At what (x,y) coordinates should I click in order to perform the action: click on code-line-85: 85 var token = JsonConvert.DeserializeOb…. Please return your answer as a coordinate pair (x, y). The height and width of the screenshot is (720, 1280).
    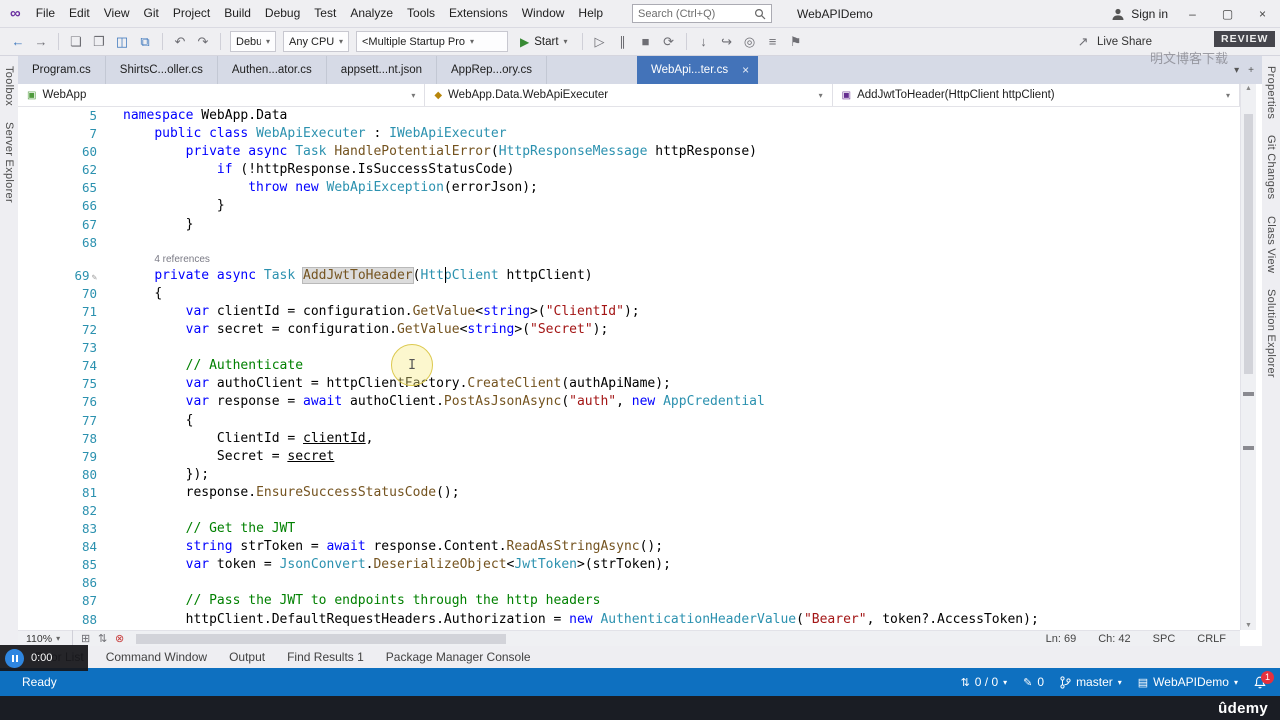
    Looking at the image, I should click on (629, 565).